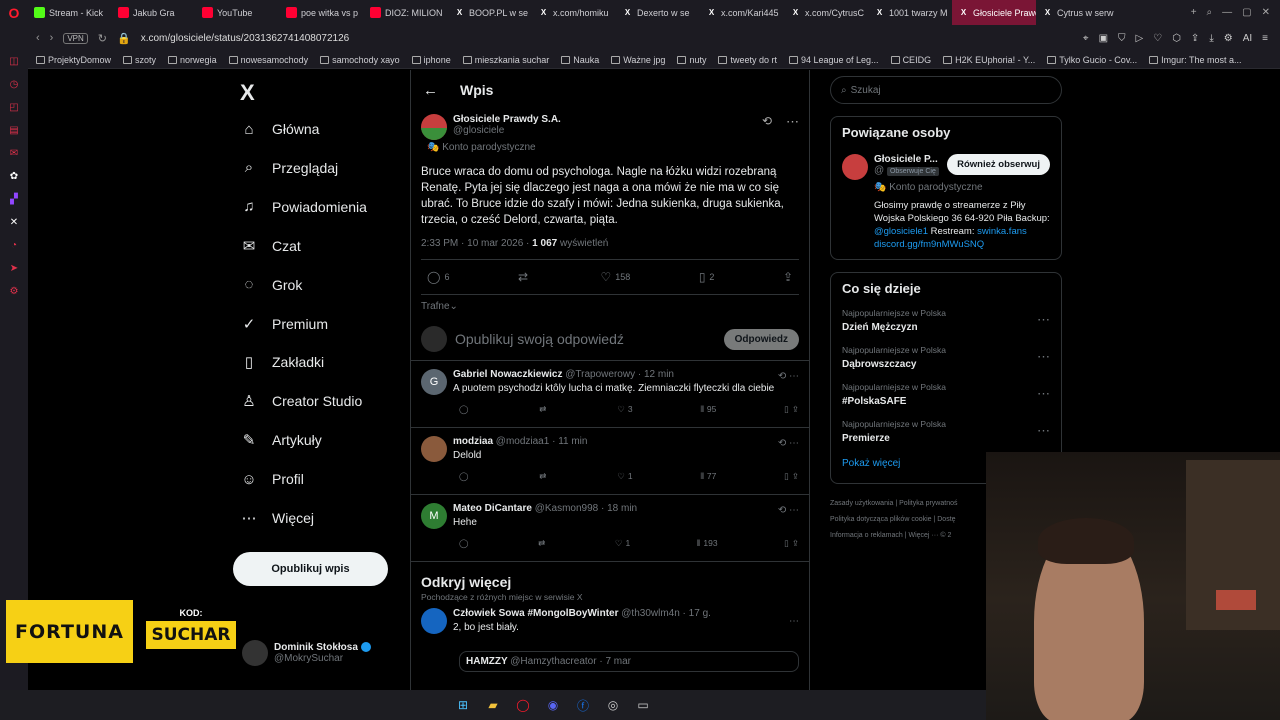 The image size is (1280, 720). I want to click on sidebar-gear-icon: ⚙, so click(14, 291).